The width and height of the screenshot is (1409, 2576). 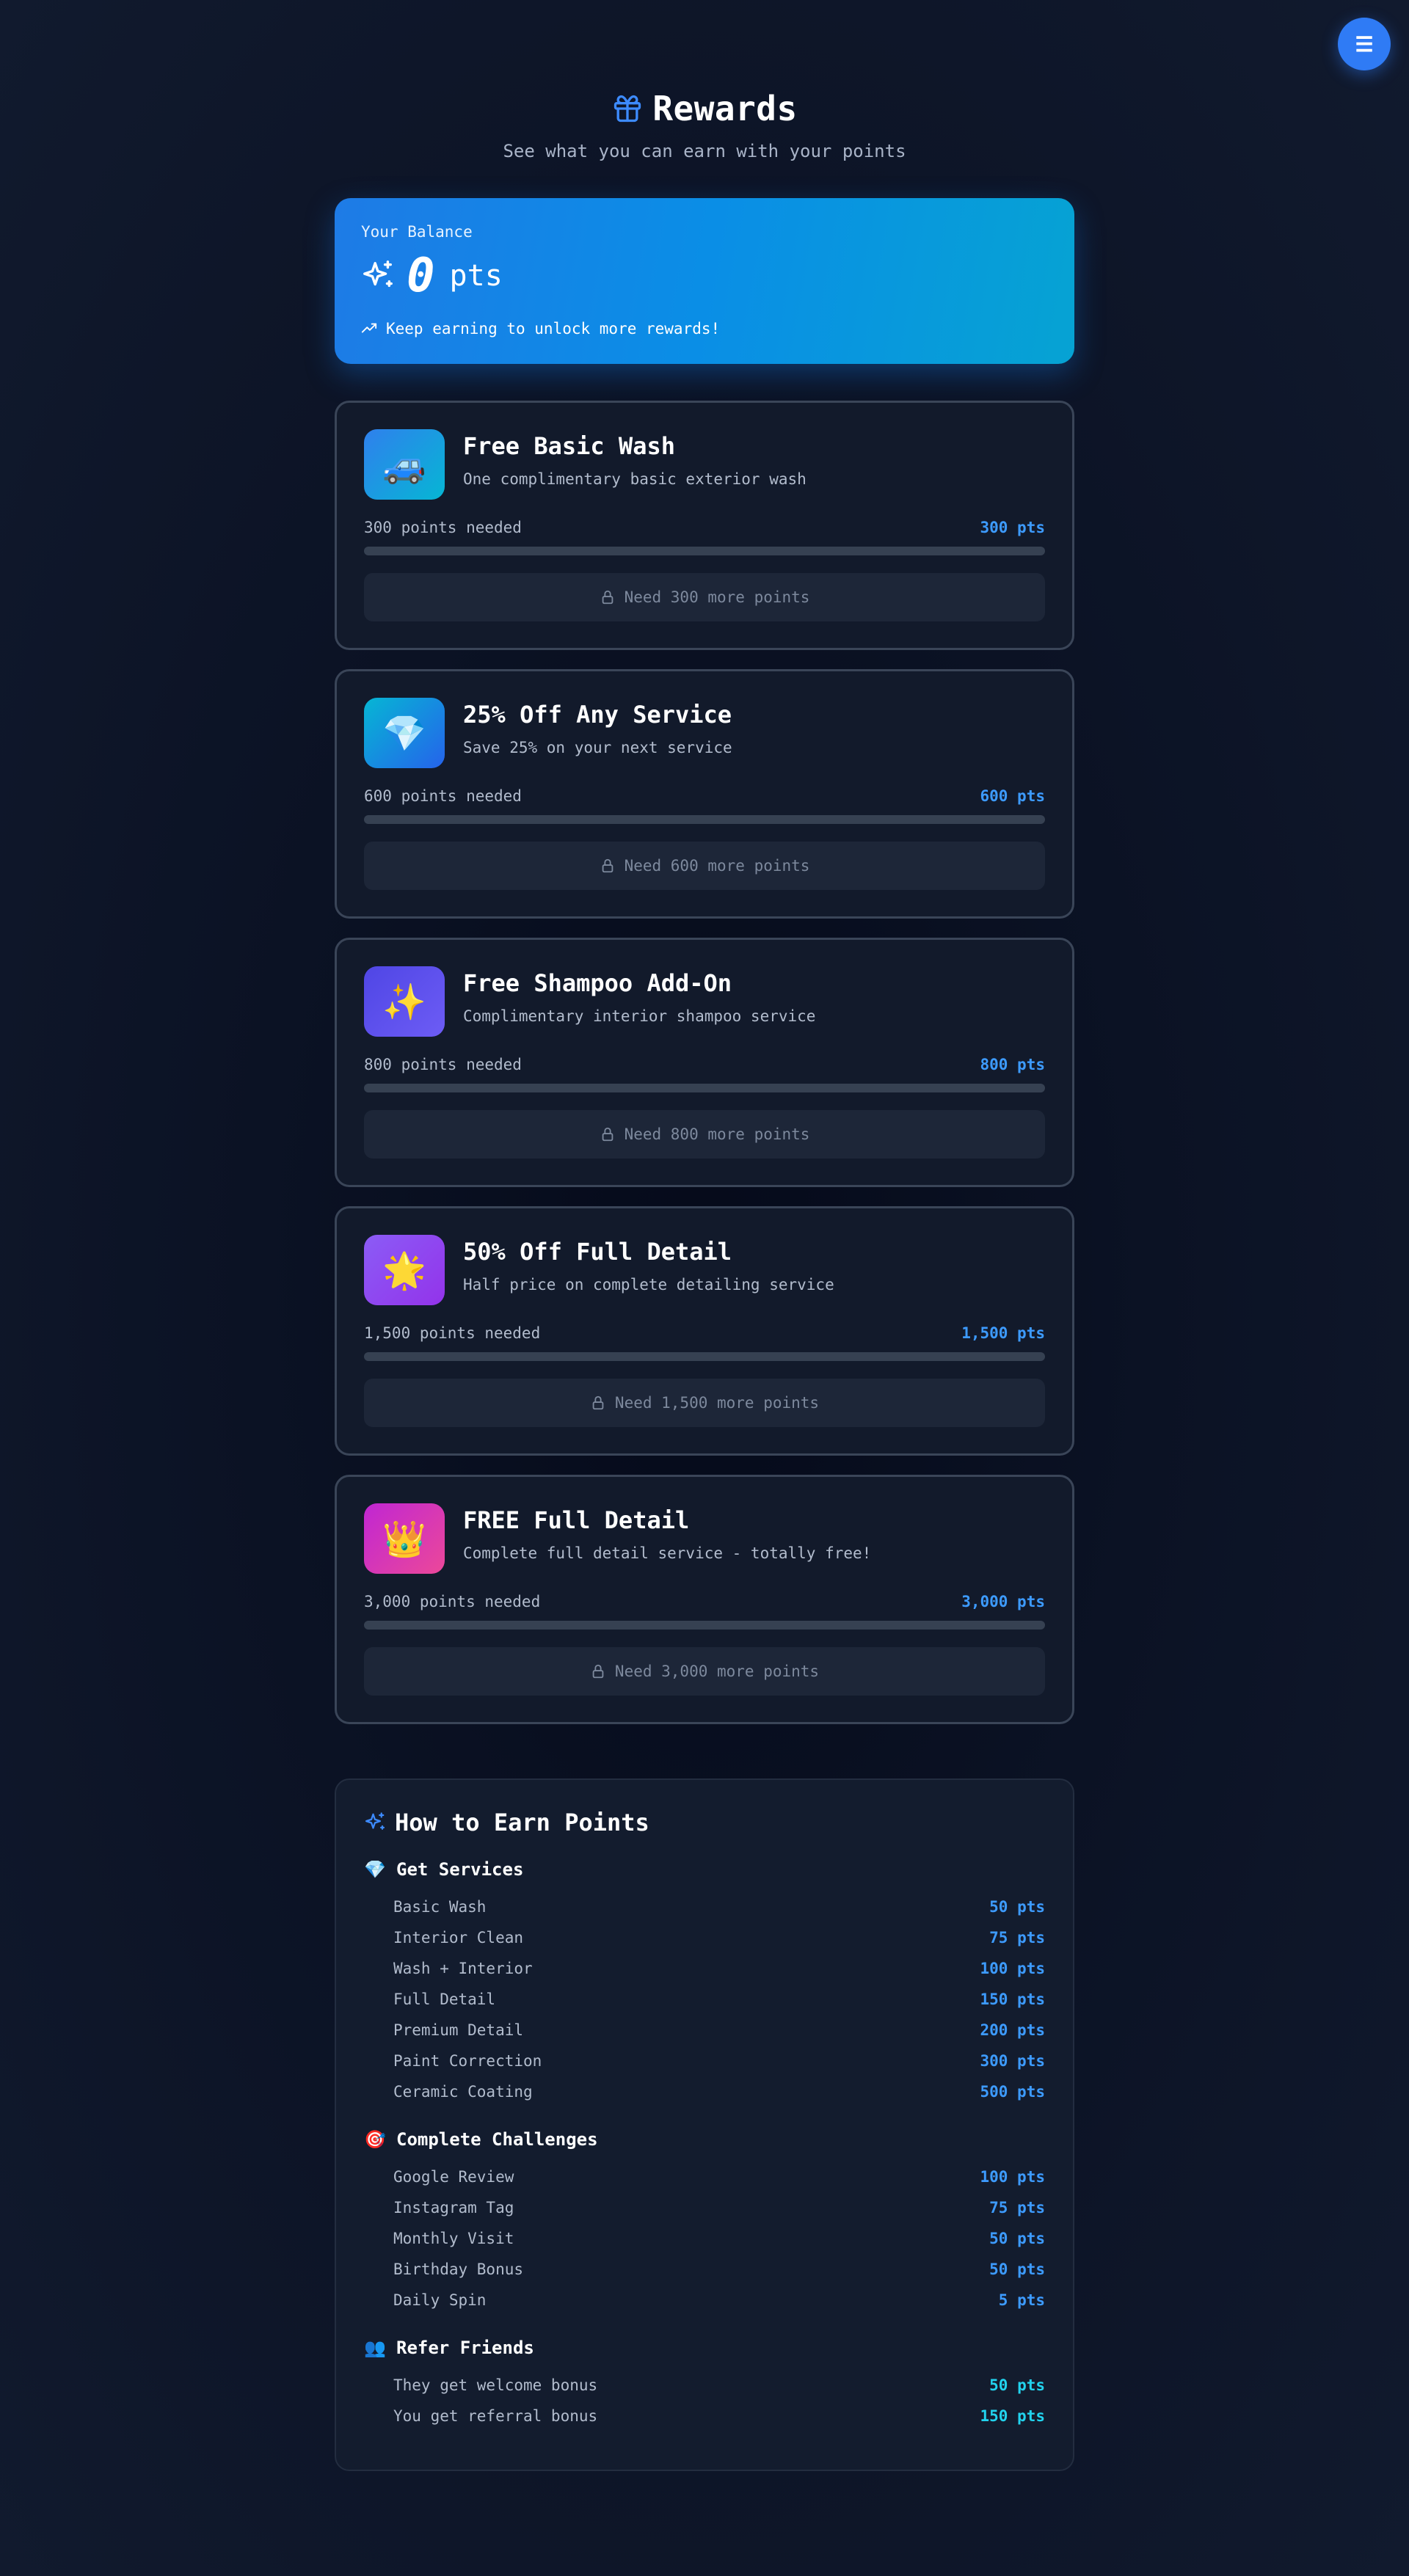 What do you see at coordinates (704, 276) in the screenshot?
I see `balance-row: 0 pts` at bounding box center [704, 276].